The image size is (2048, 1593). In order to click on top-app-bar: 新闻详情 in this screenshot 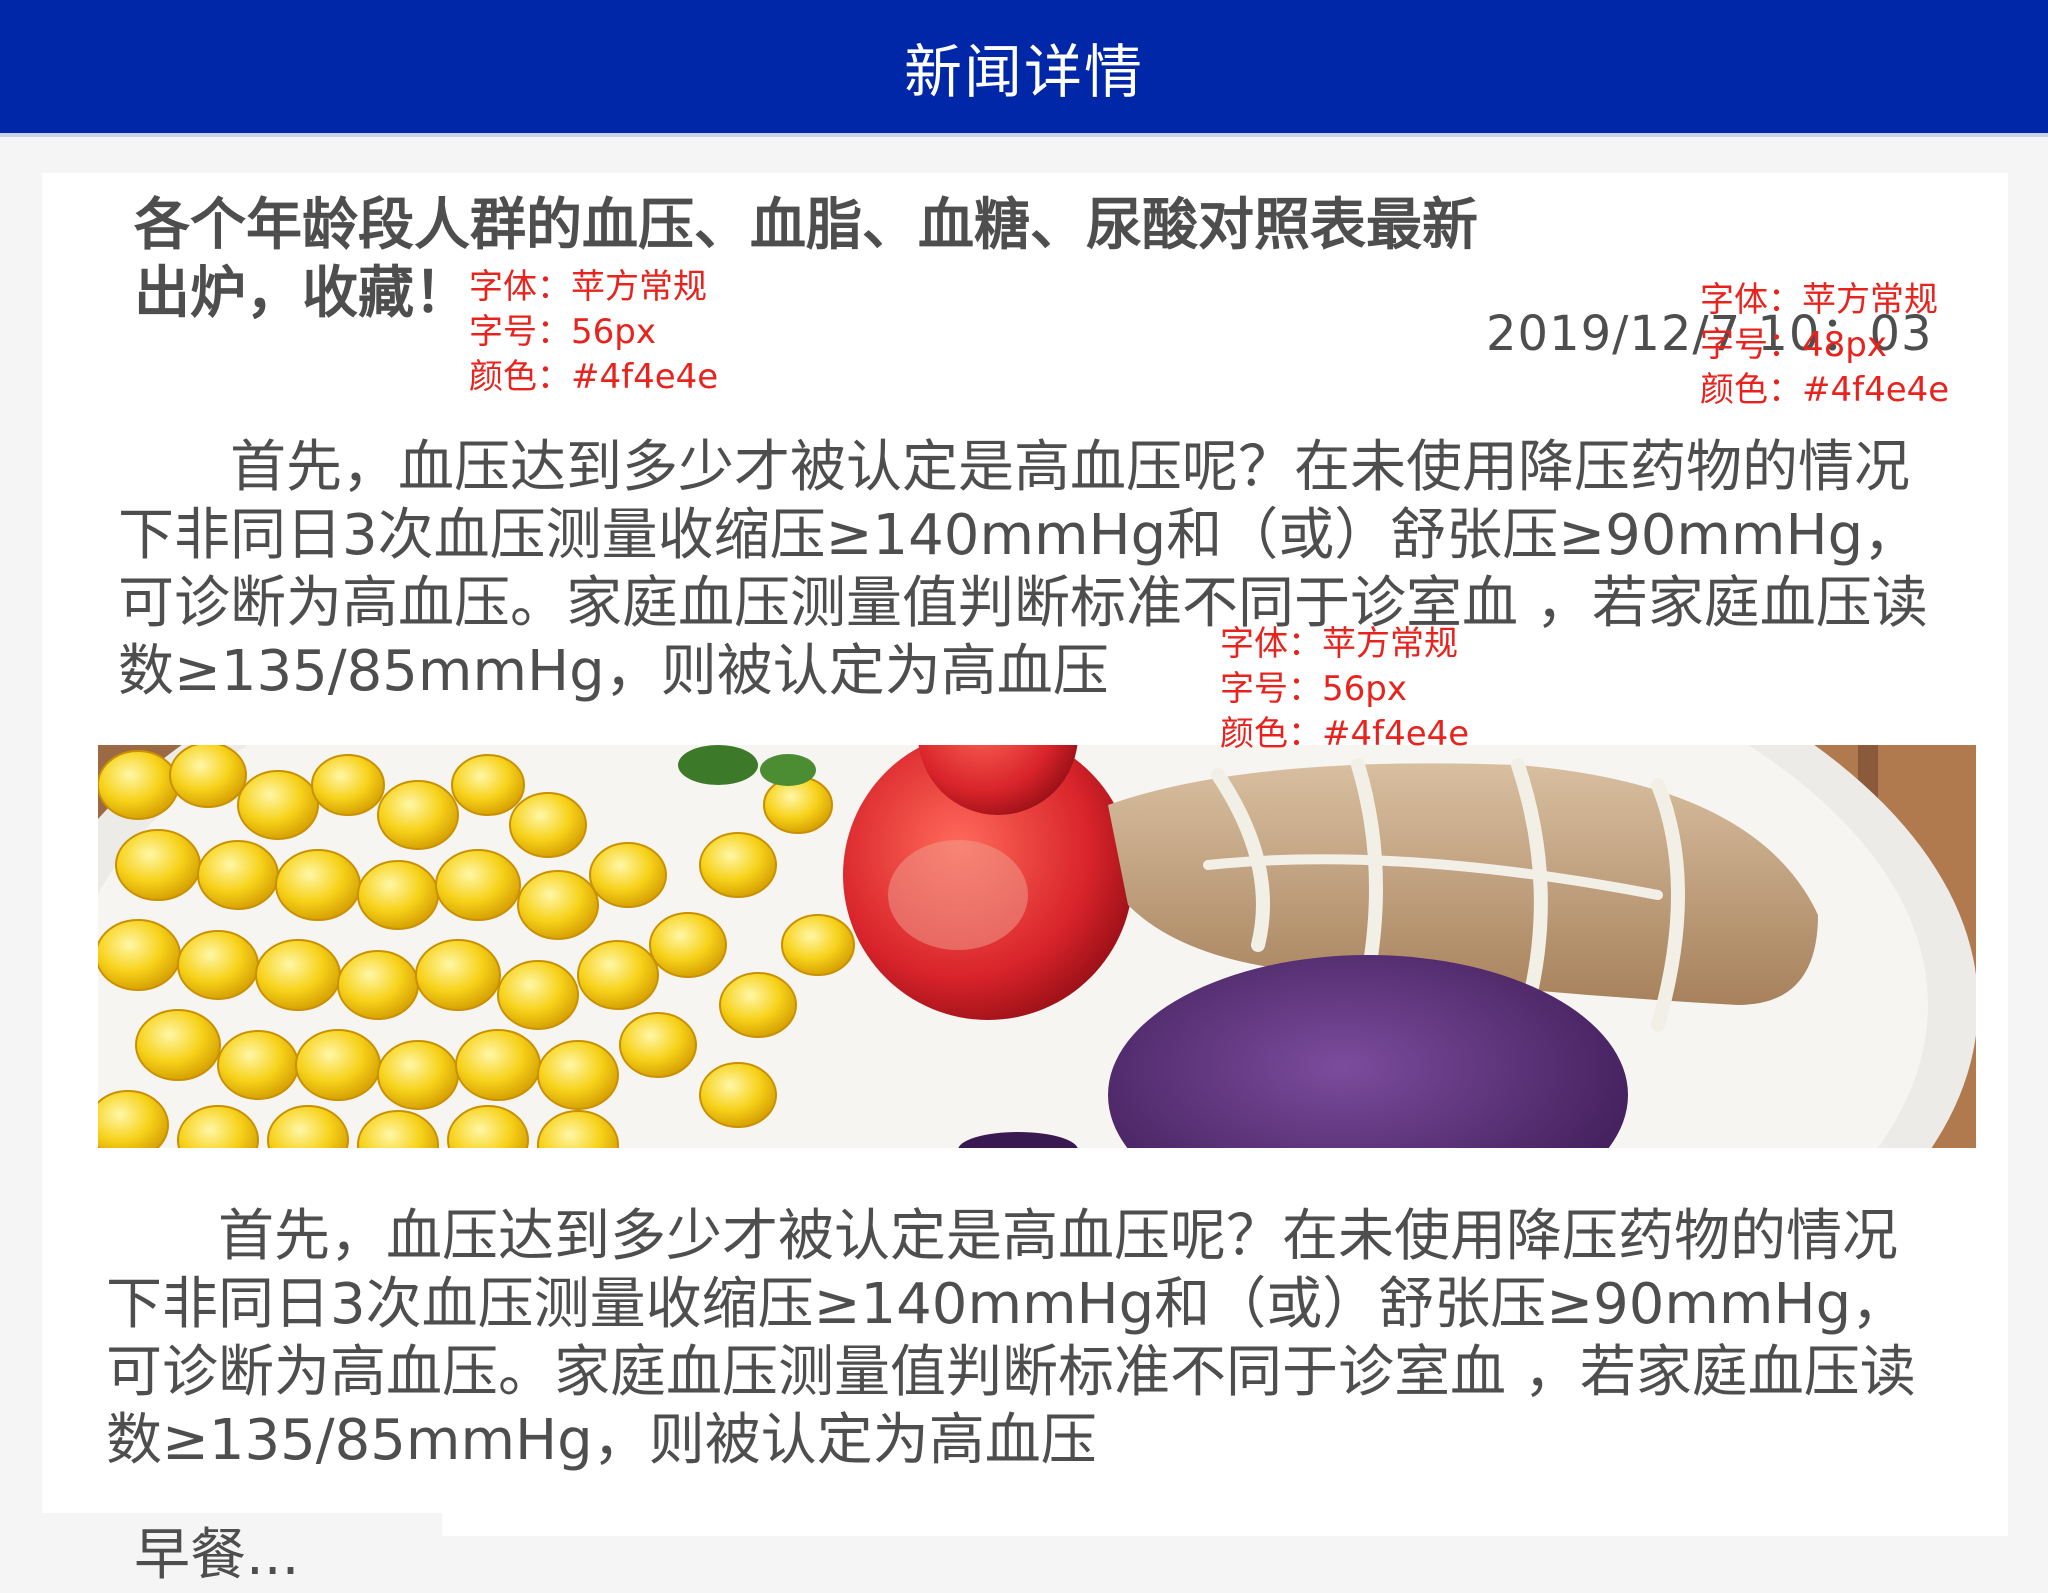, I will do `click(1024, 66)`.